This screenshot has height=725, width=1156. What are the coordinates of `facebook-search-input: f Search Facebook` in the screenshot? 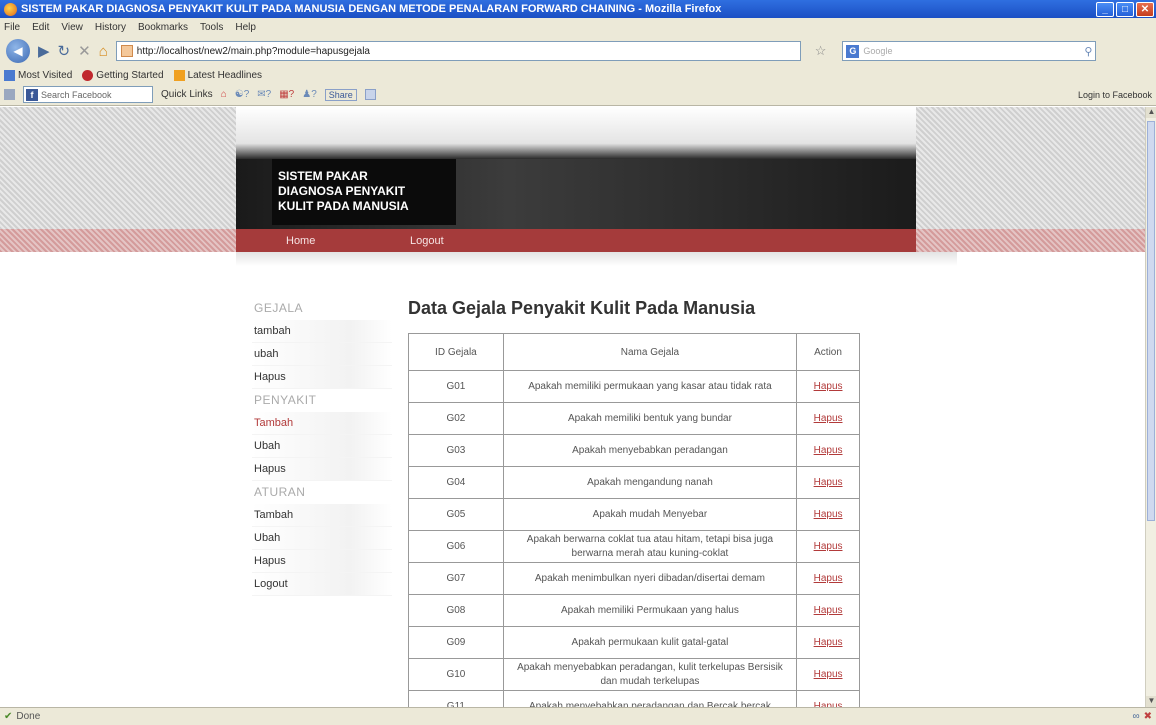 It's located at (88, 94).